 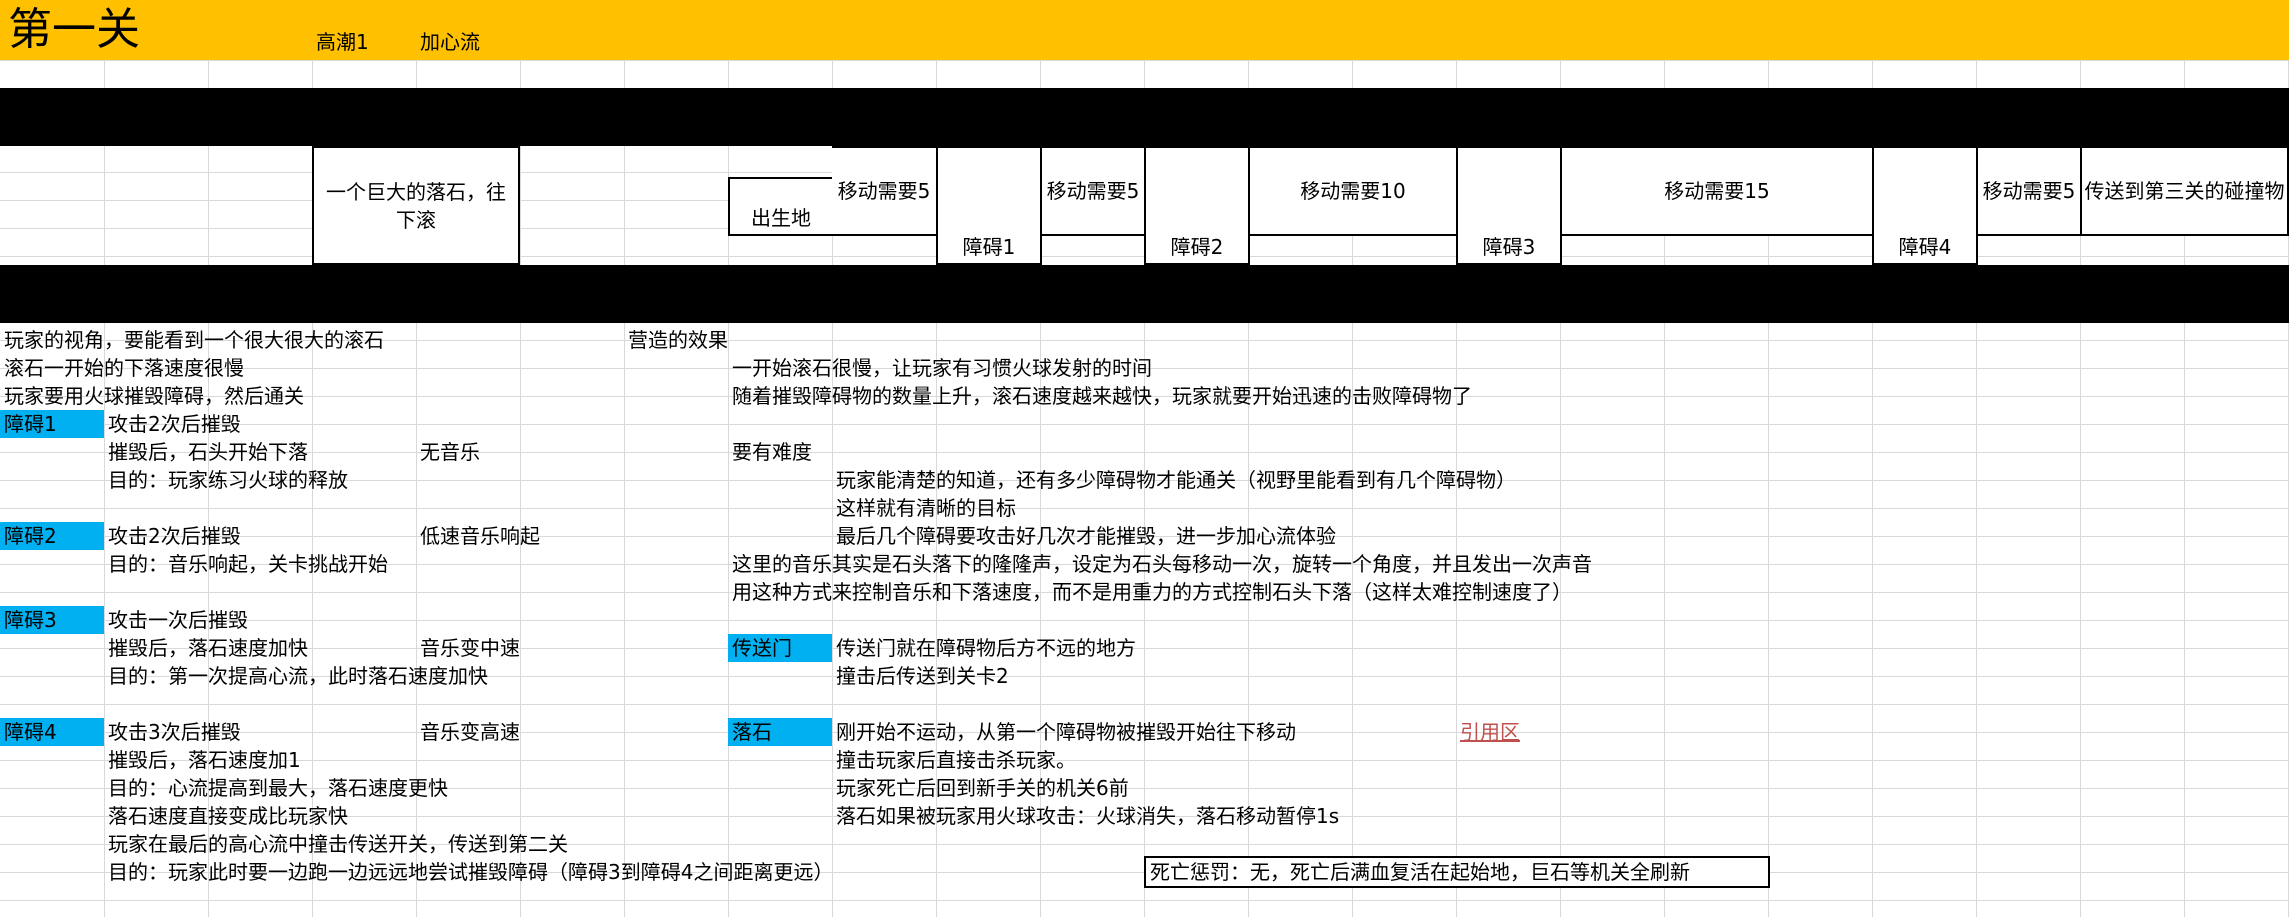 What do you see at coordinates (174, 732) in the screenshot?
I see `o4-attack: 攻击3次后摧毁` at bounding box center [174, 732].